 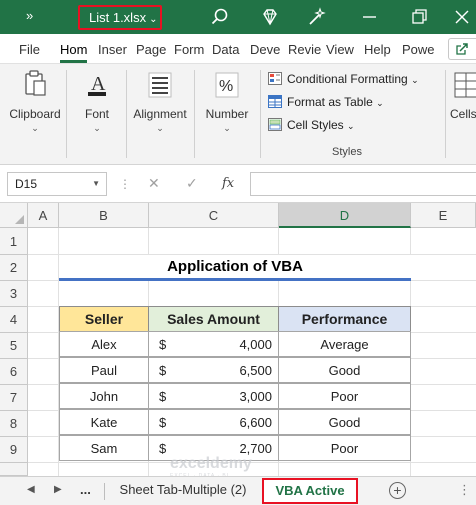 What do you see at coordinates (213, 344) in the screenshot?
I see `amount-cell: $4,000` at bounding box center [213, 344].